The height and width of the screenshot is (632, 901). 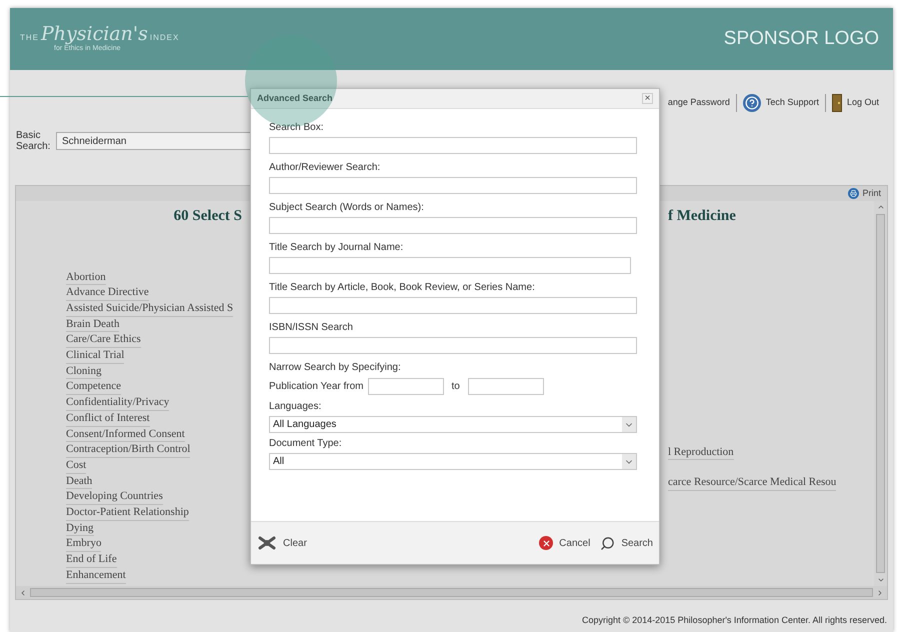 What do you see at coordinates (451, 592) in the screenshot?
I see `horizontal-scrollbar` at bounding box center [451, 592].